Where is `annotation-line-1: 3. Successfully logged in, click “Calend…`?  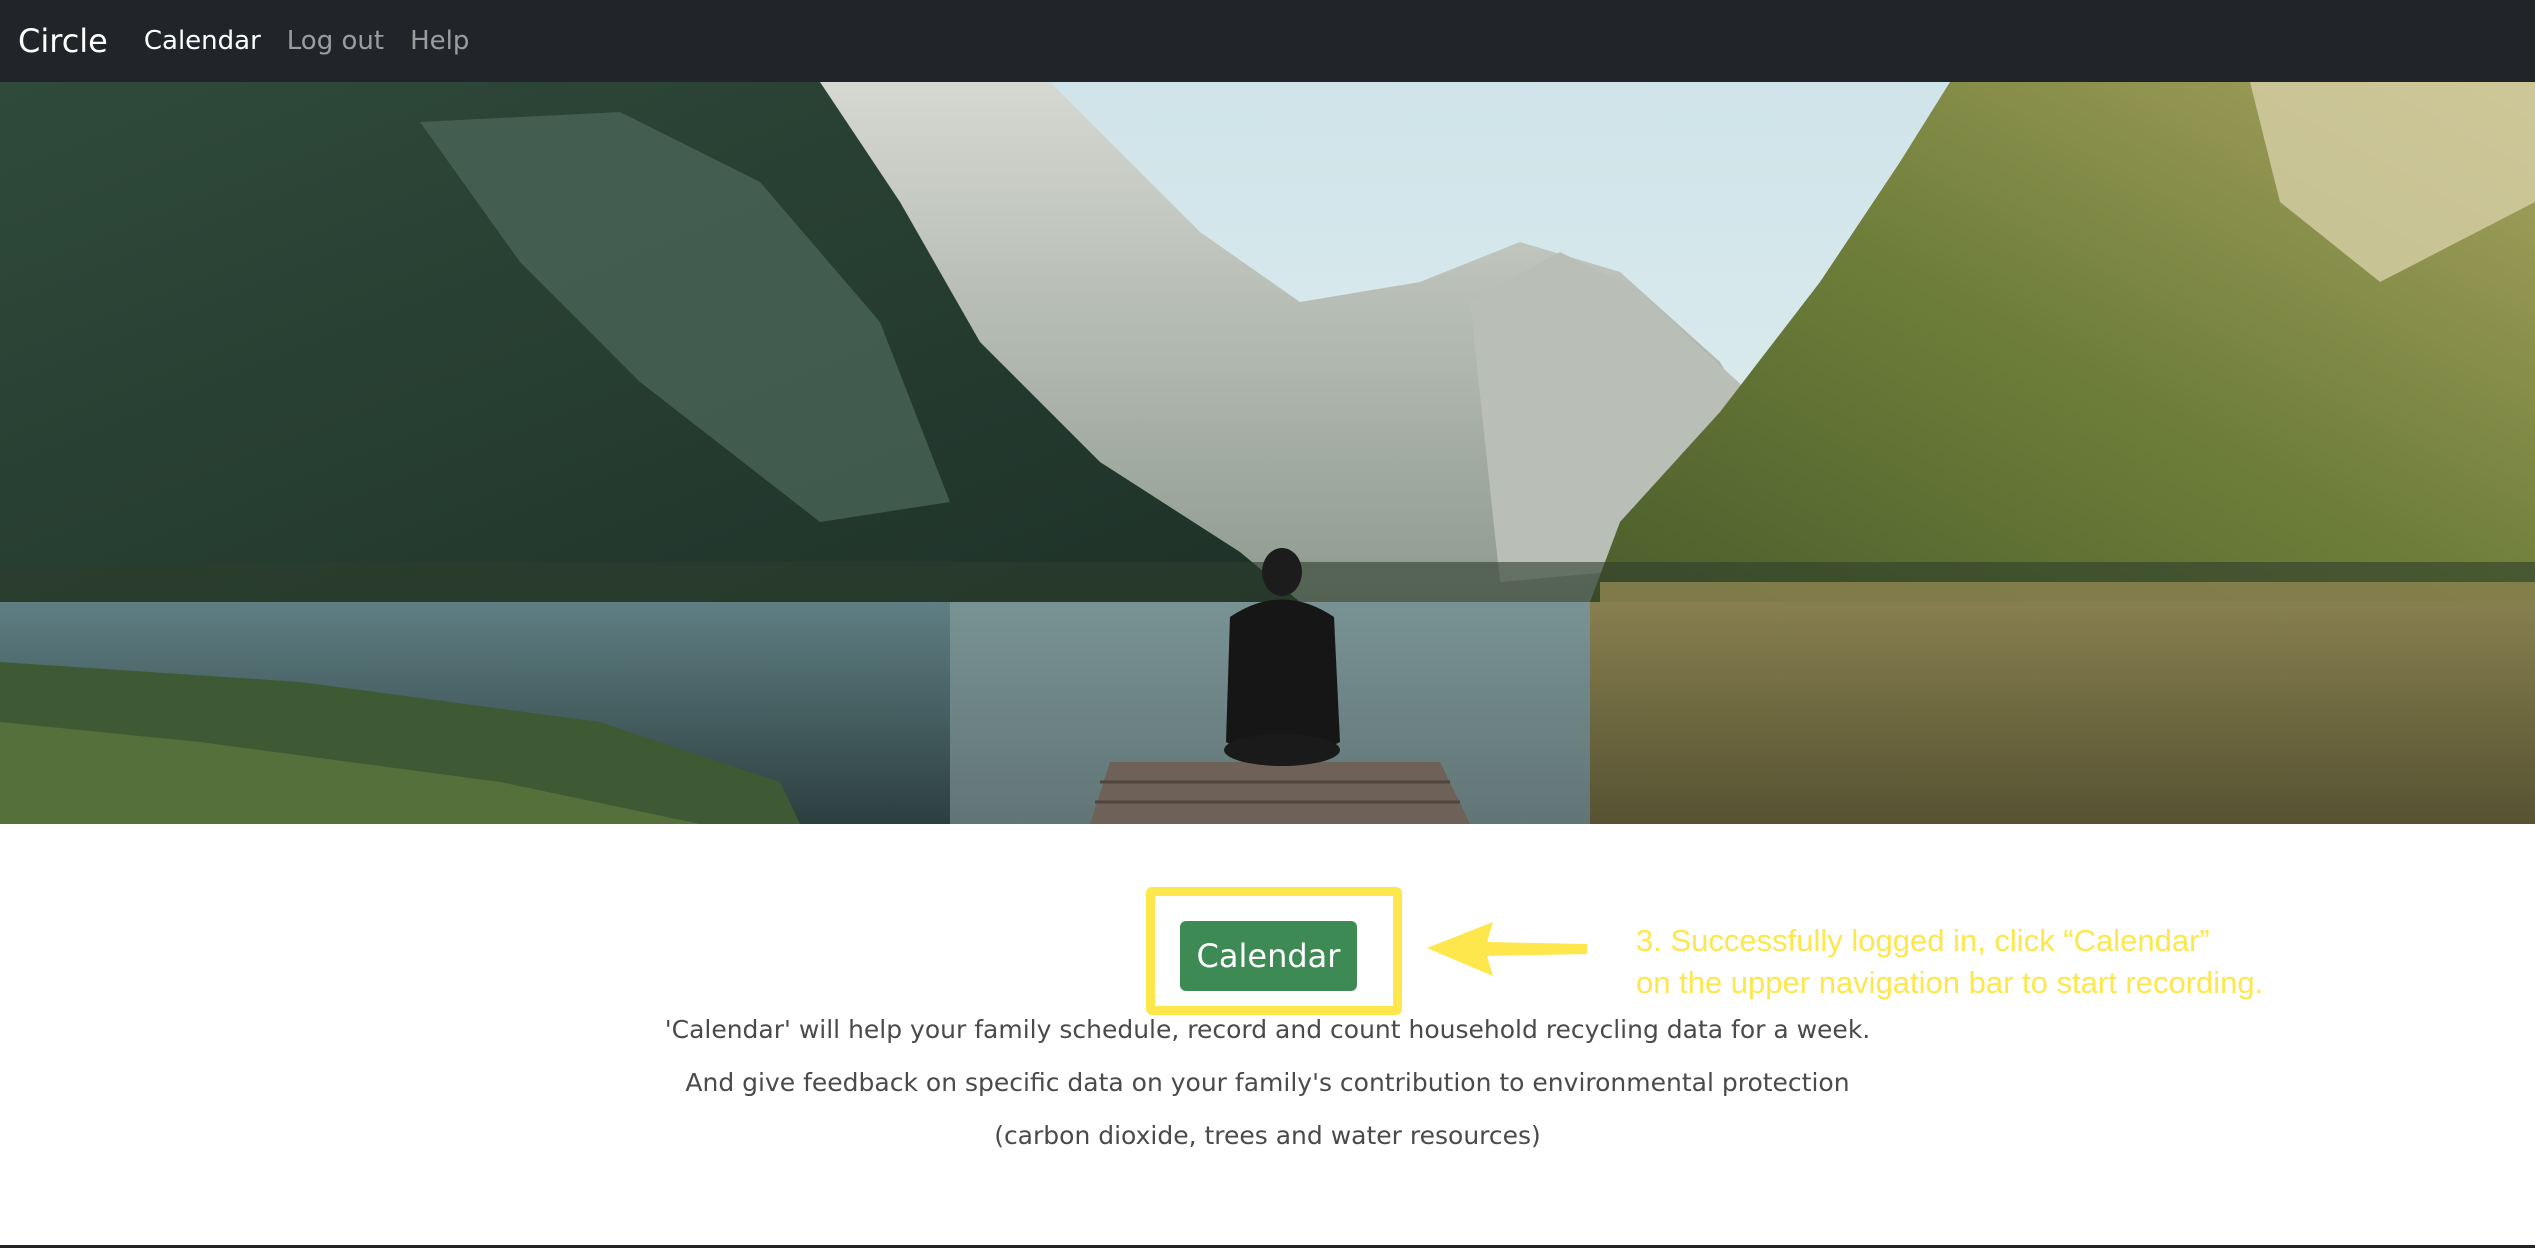
annotation-line-1: 3. Successfully logged in, click “Calend… is located at coordinates (1923, 940).